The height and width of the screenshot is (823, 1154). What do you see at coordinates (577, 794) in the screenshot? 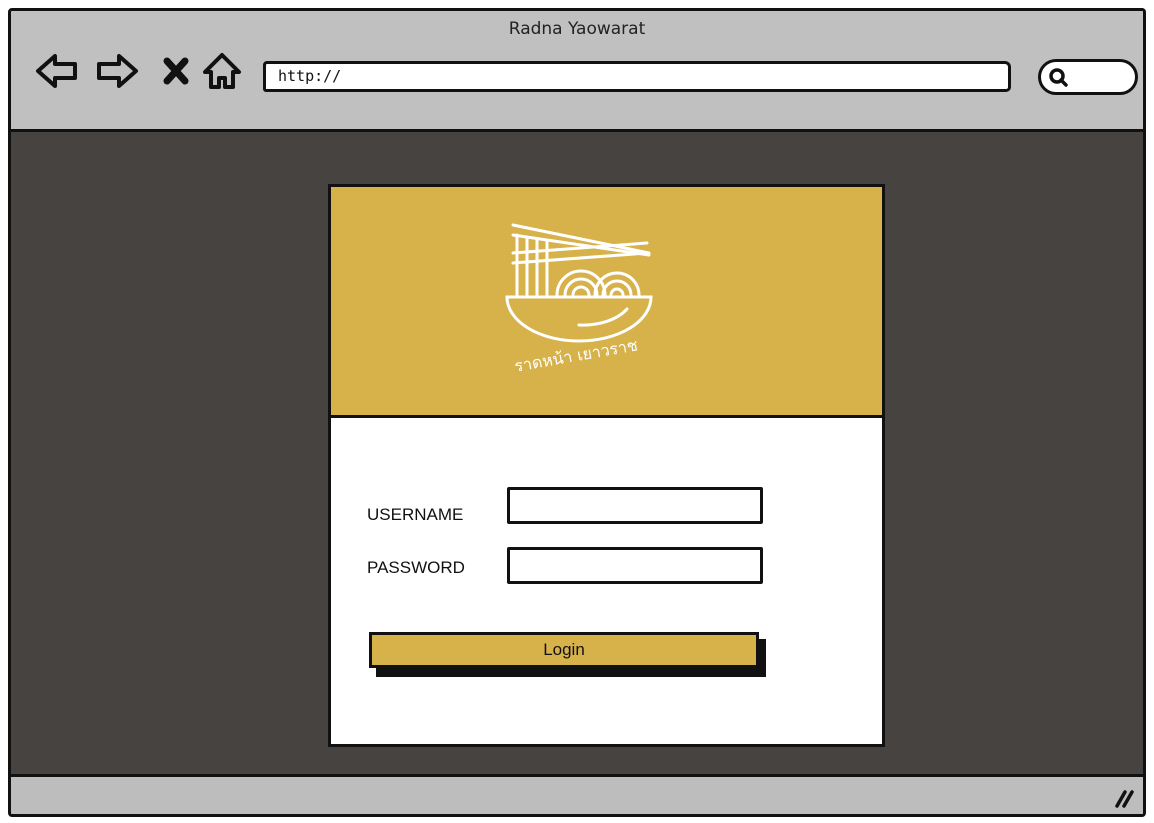
I see `status-bar` at bounding box center [577, 794].